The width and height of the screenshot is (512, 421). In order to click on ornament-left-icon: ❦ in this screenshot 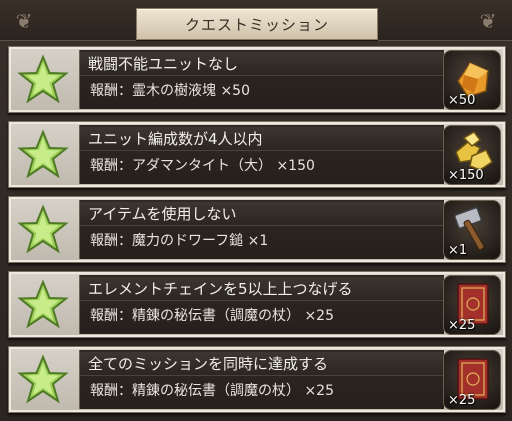, I will do `click(24, 21)`.